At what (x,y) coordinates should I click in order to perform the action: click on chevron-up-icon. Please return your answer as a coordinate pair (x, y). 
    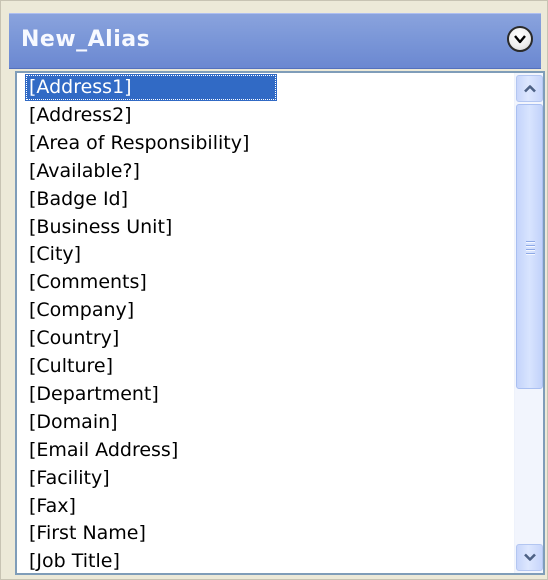
    Looking at the image, I should click on (530, 89).